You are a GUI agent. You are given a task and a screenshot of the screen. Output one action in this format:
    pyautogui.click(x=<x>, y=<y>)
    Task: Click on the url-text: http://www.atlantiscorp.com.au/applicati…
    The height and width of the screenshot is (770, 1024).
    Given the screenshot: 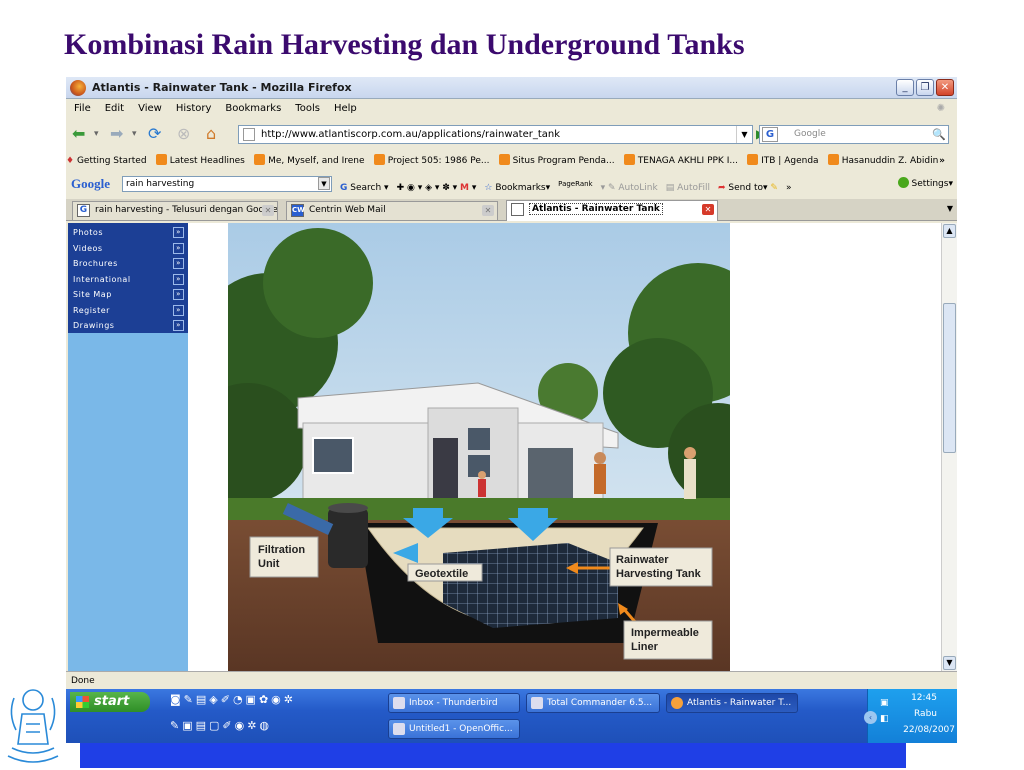 What is the action you would take?
    pyautogui.click(x=411, y=134)
    